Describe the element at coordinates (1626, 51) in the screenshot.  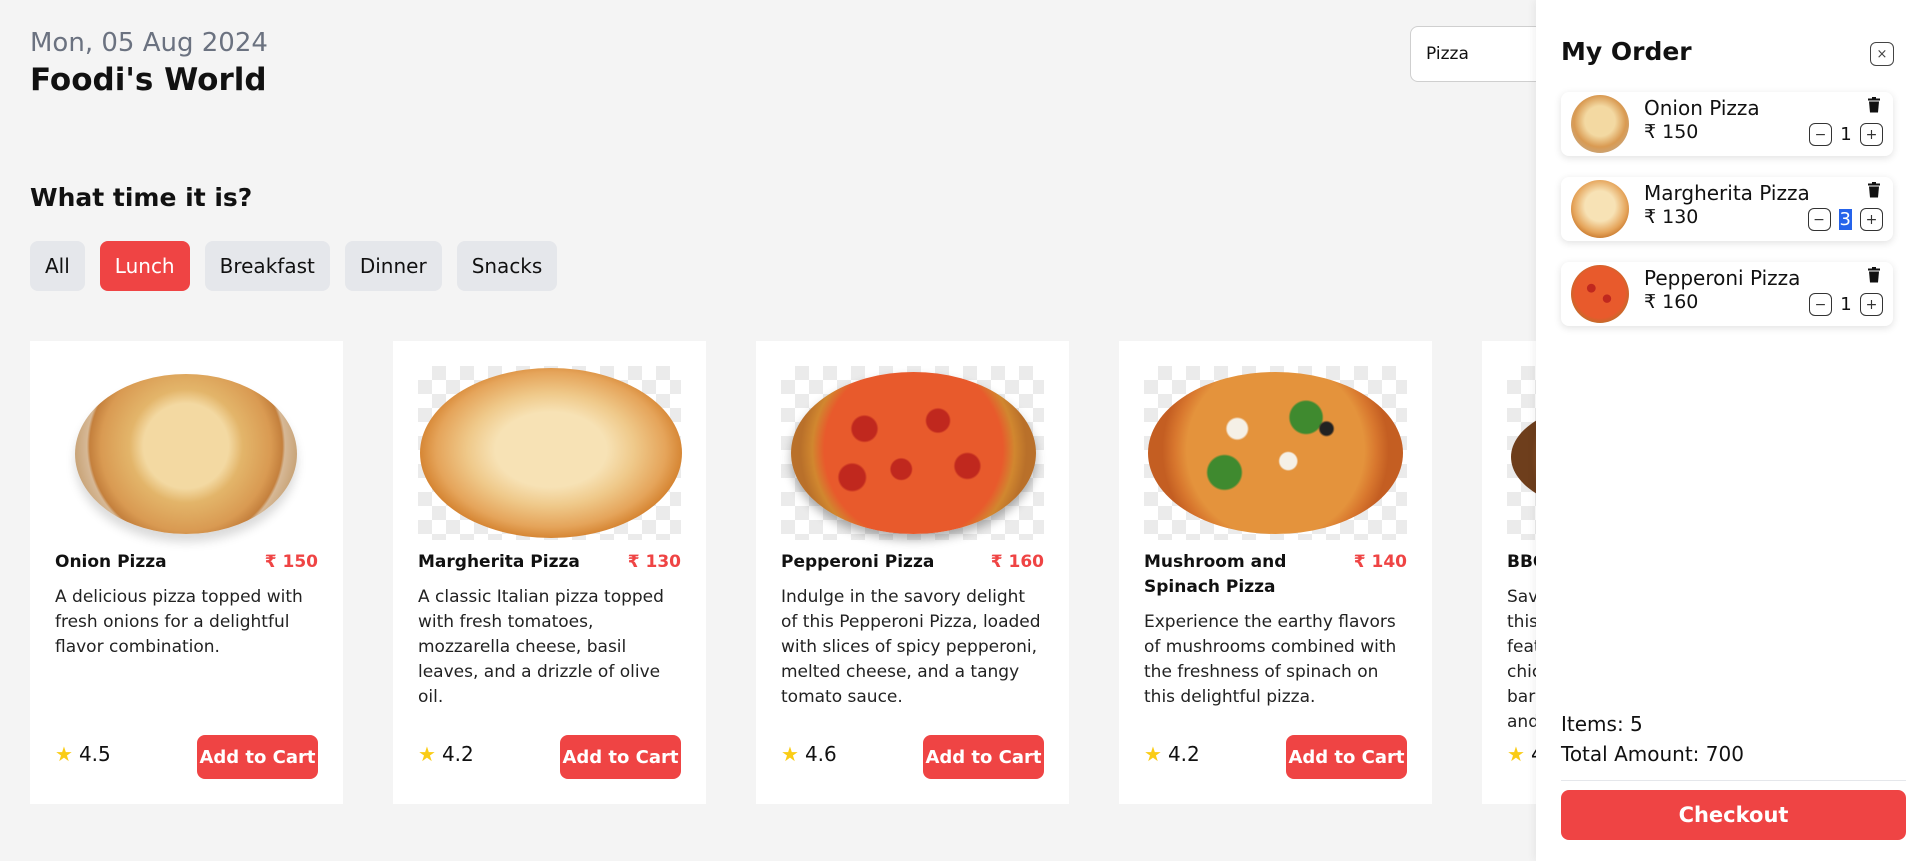
I see `order-title: My Order` at that location.